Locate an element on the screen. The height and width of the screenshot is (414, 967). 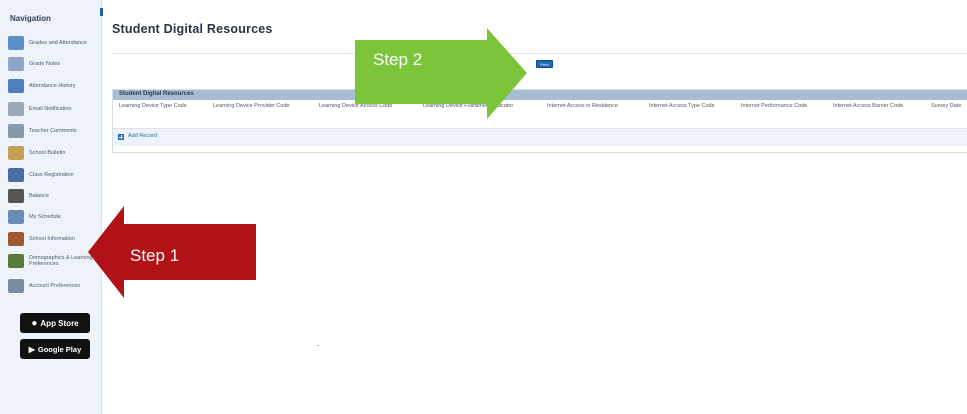
sidebar-item: Email Notification is located at coordinates (53, 109).